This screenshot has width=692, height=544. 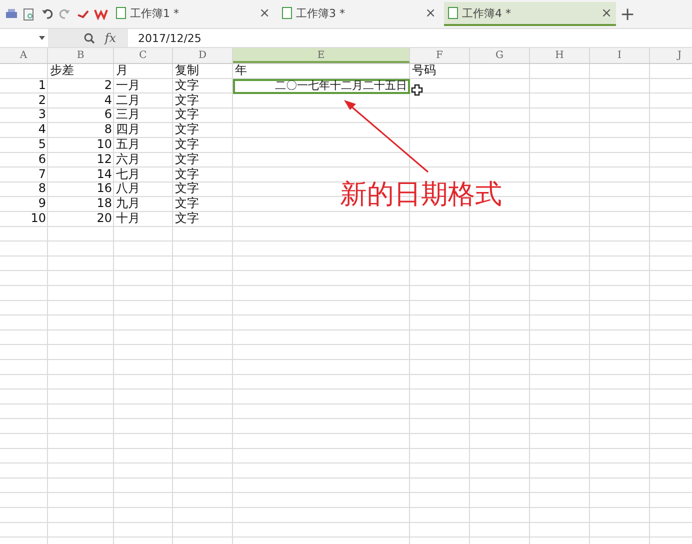 I want to click on table-cell-text: 月, so click(x=122, y=71).